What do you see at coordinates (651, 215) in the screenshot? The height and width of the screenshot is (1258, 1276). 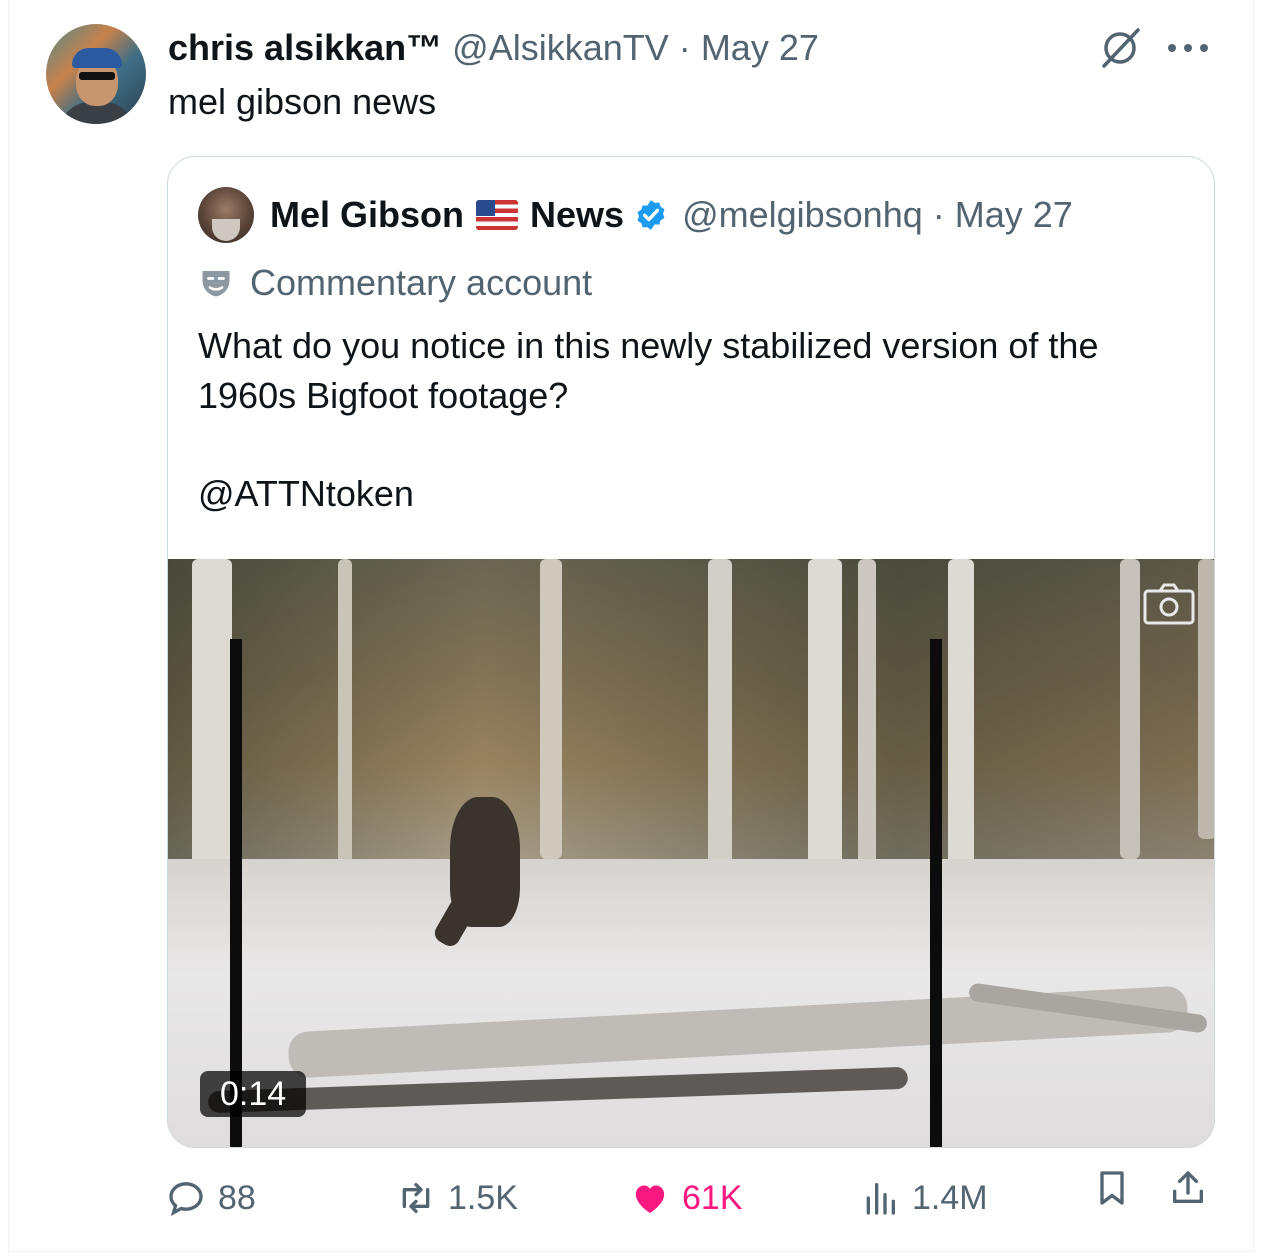 I see `verified-badge-icon` at bounding box center [651, 215].